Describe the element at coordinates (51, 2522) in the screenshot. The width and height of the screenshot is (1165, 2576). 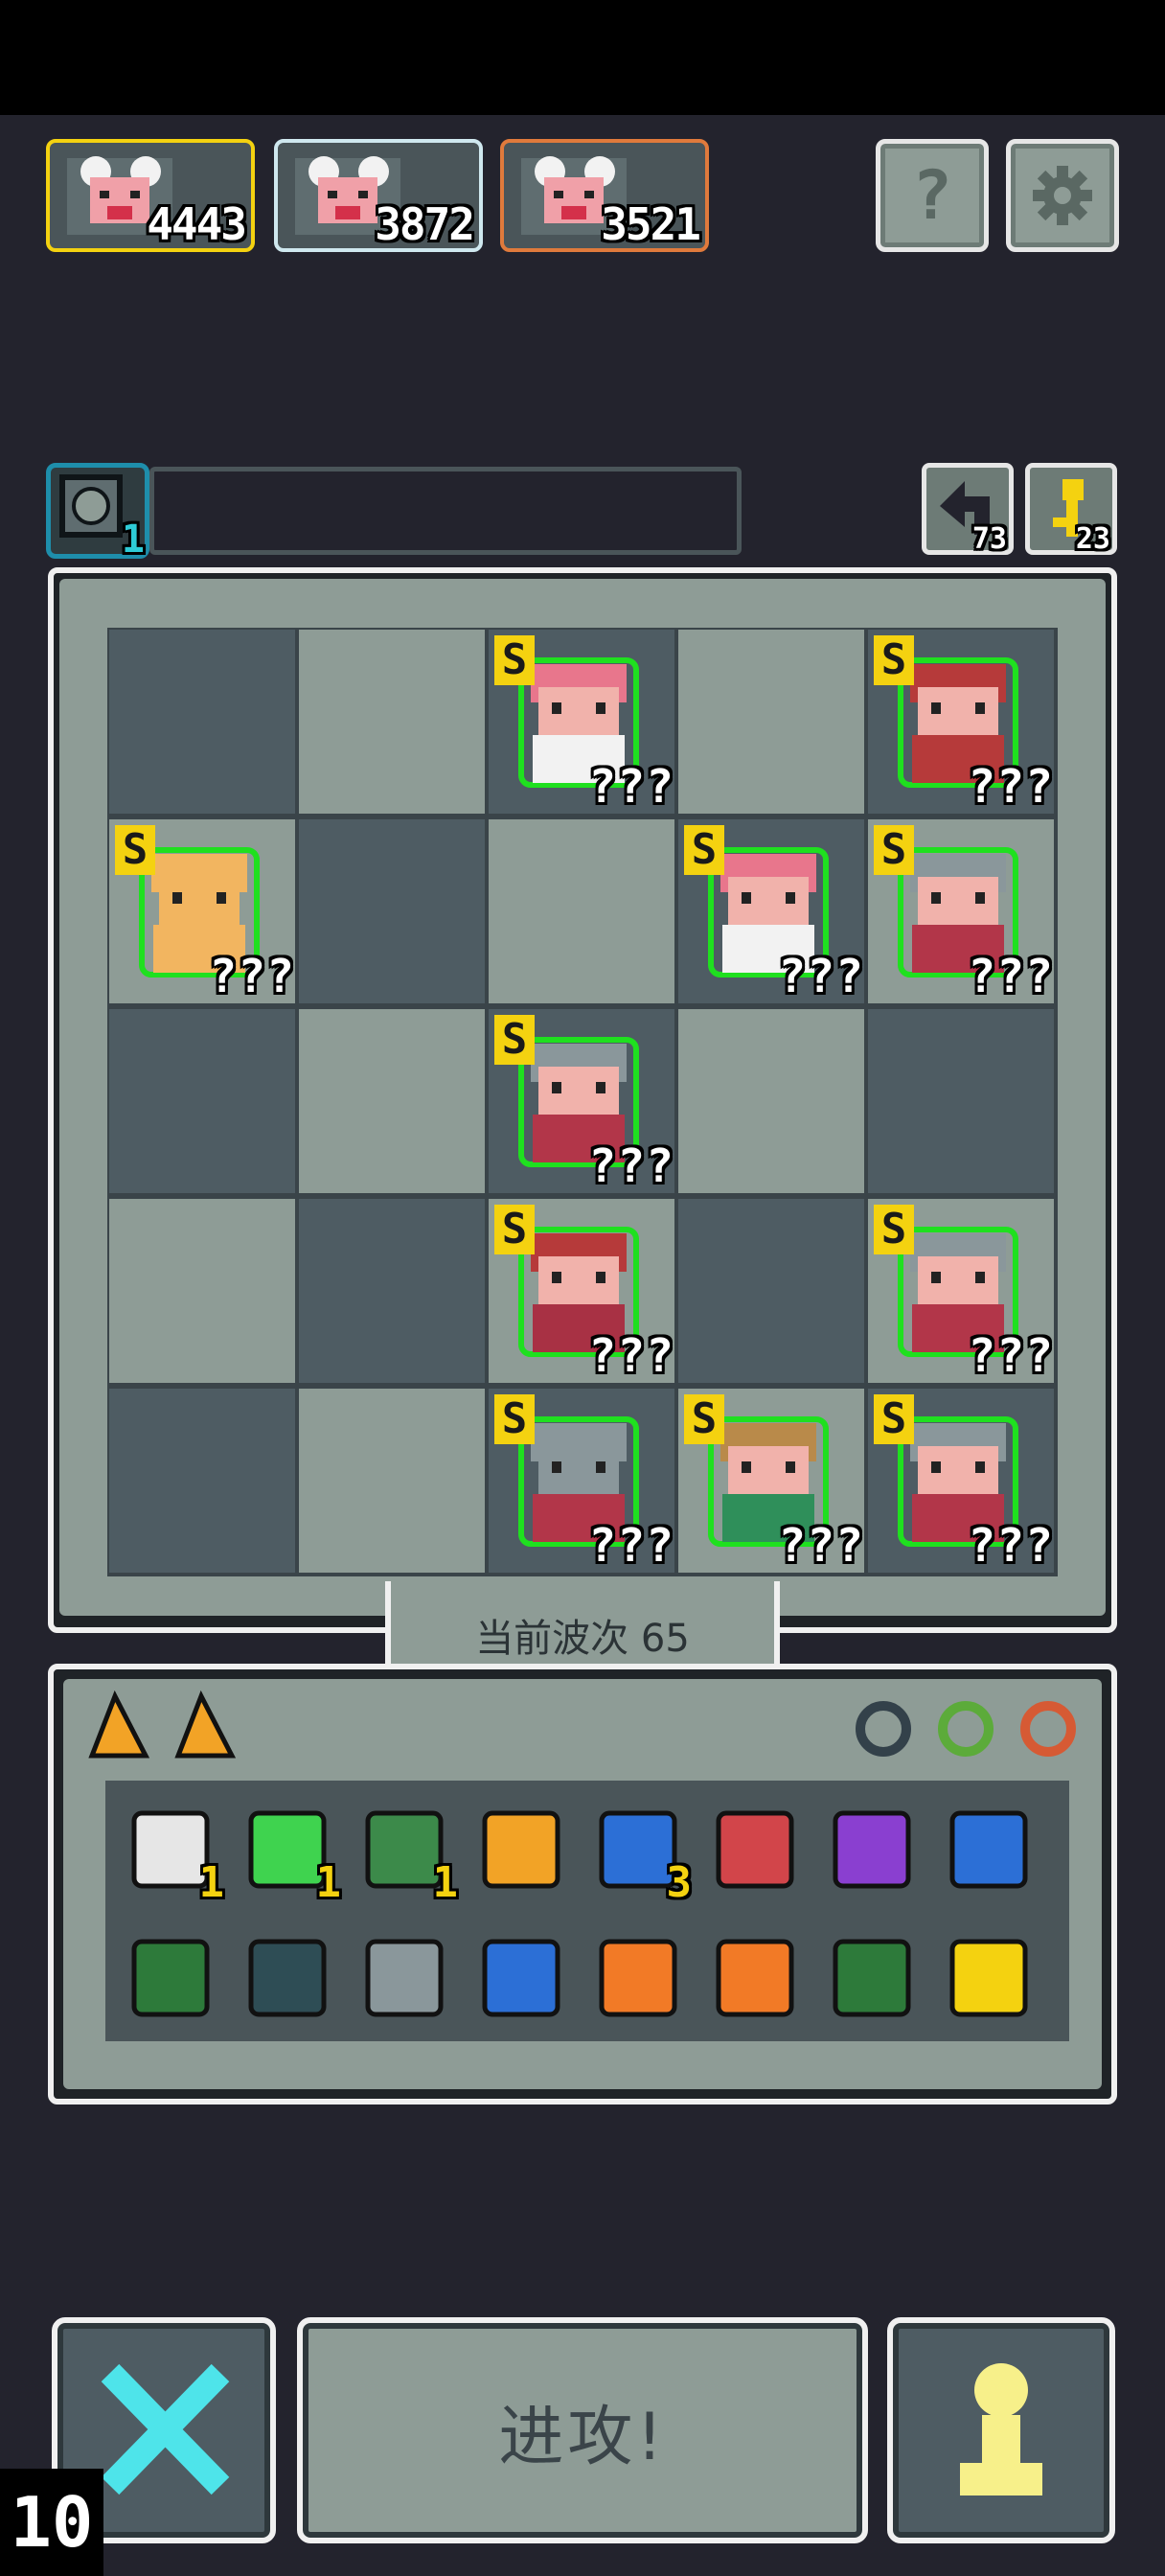
I see `turn-counter: 10` at that location.